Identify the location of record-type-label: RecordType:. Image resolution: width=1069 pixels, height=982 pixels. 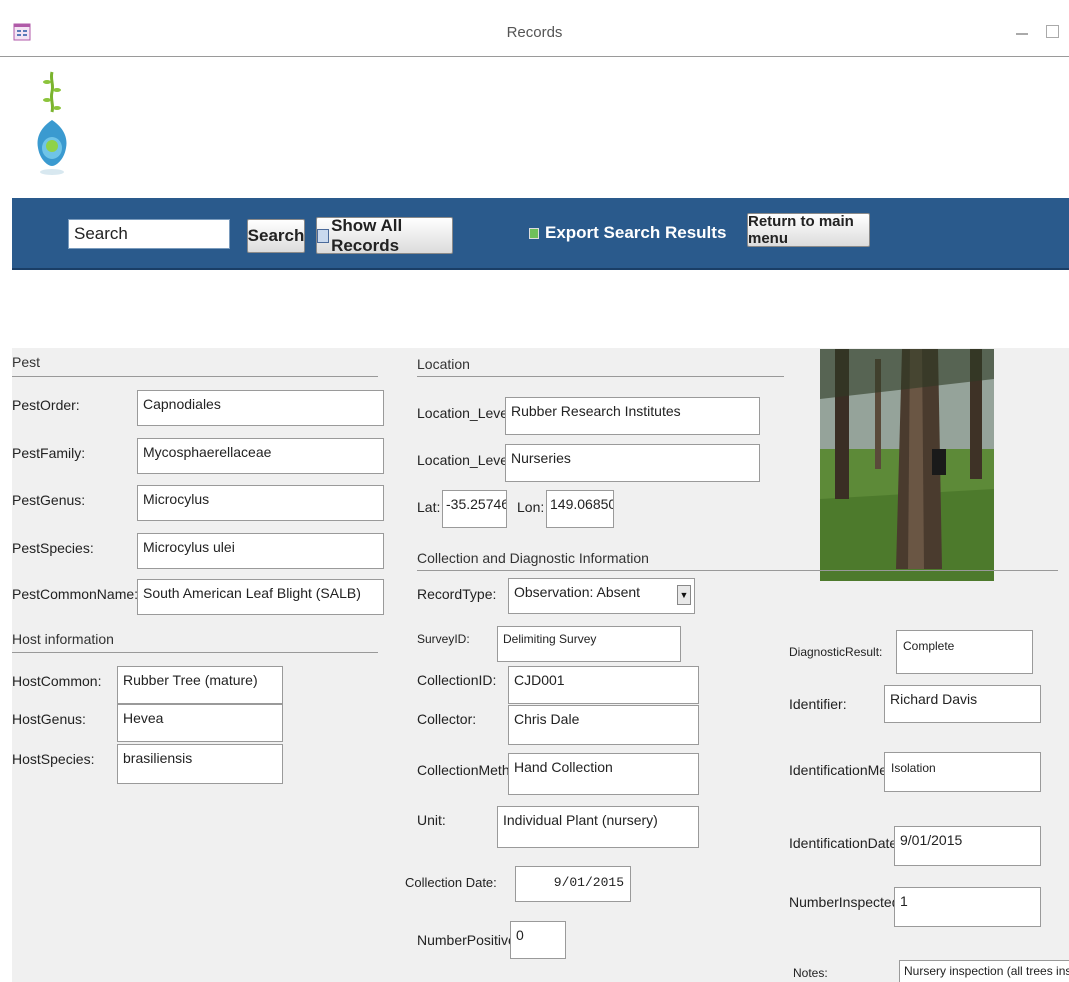
(457, 594).